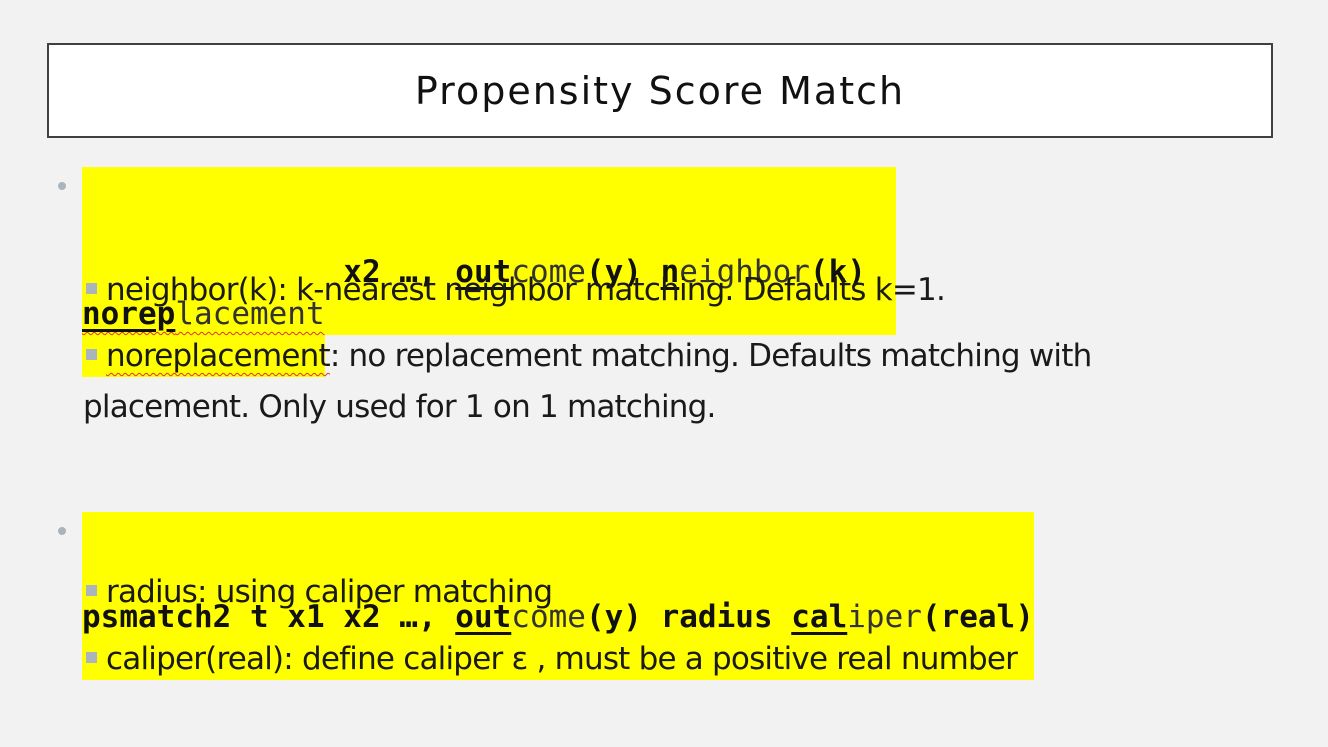  Describe the element at coordinates (819, 617) in the screenshot. I see `option-caliper-abbrev: cal` at that location.